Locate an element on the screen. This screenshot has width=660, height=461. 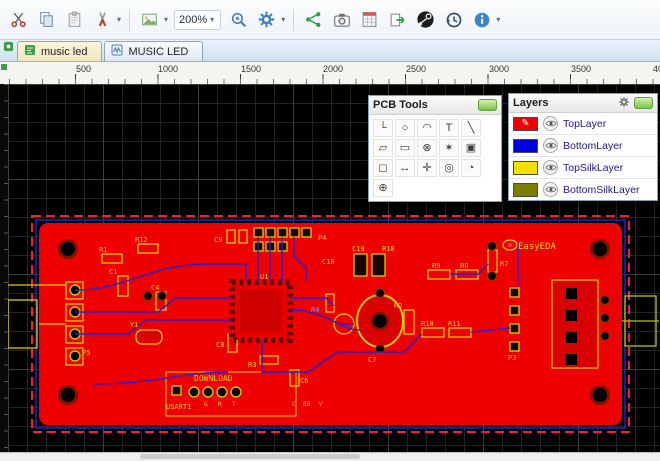
layer-row-bottomlayer: BottomLayer is located at coordinates (583, 146).